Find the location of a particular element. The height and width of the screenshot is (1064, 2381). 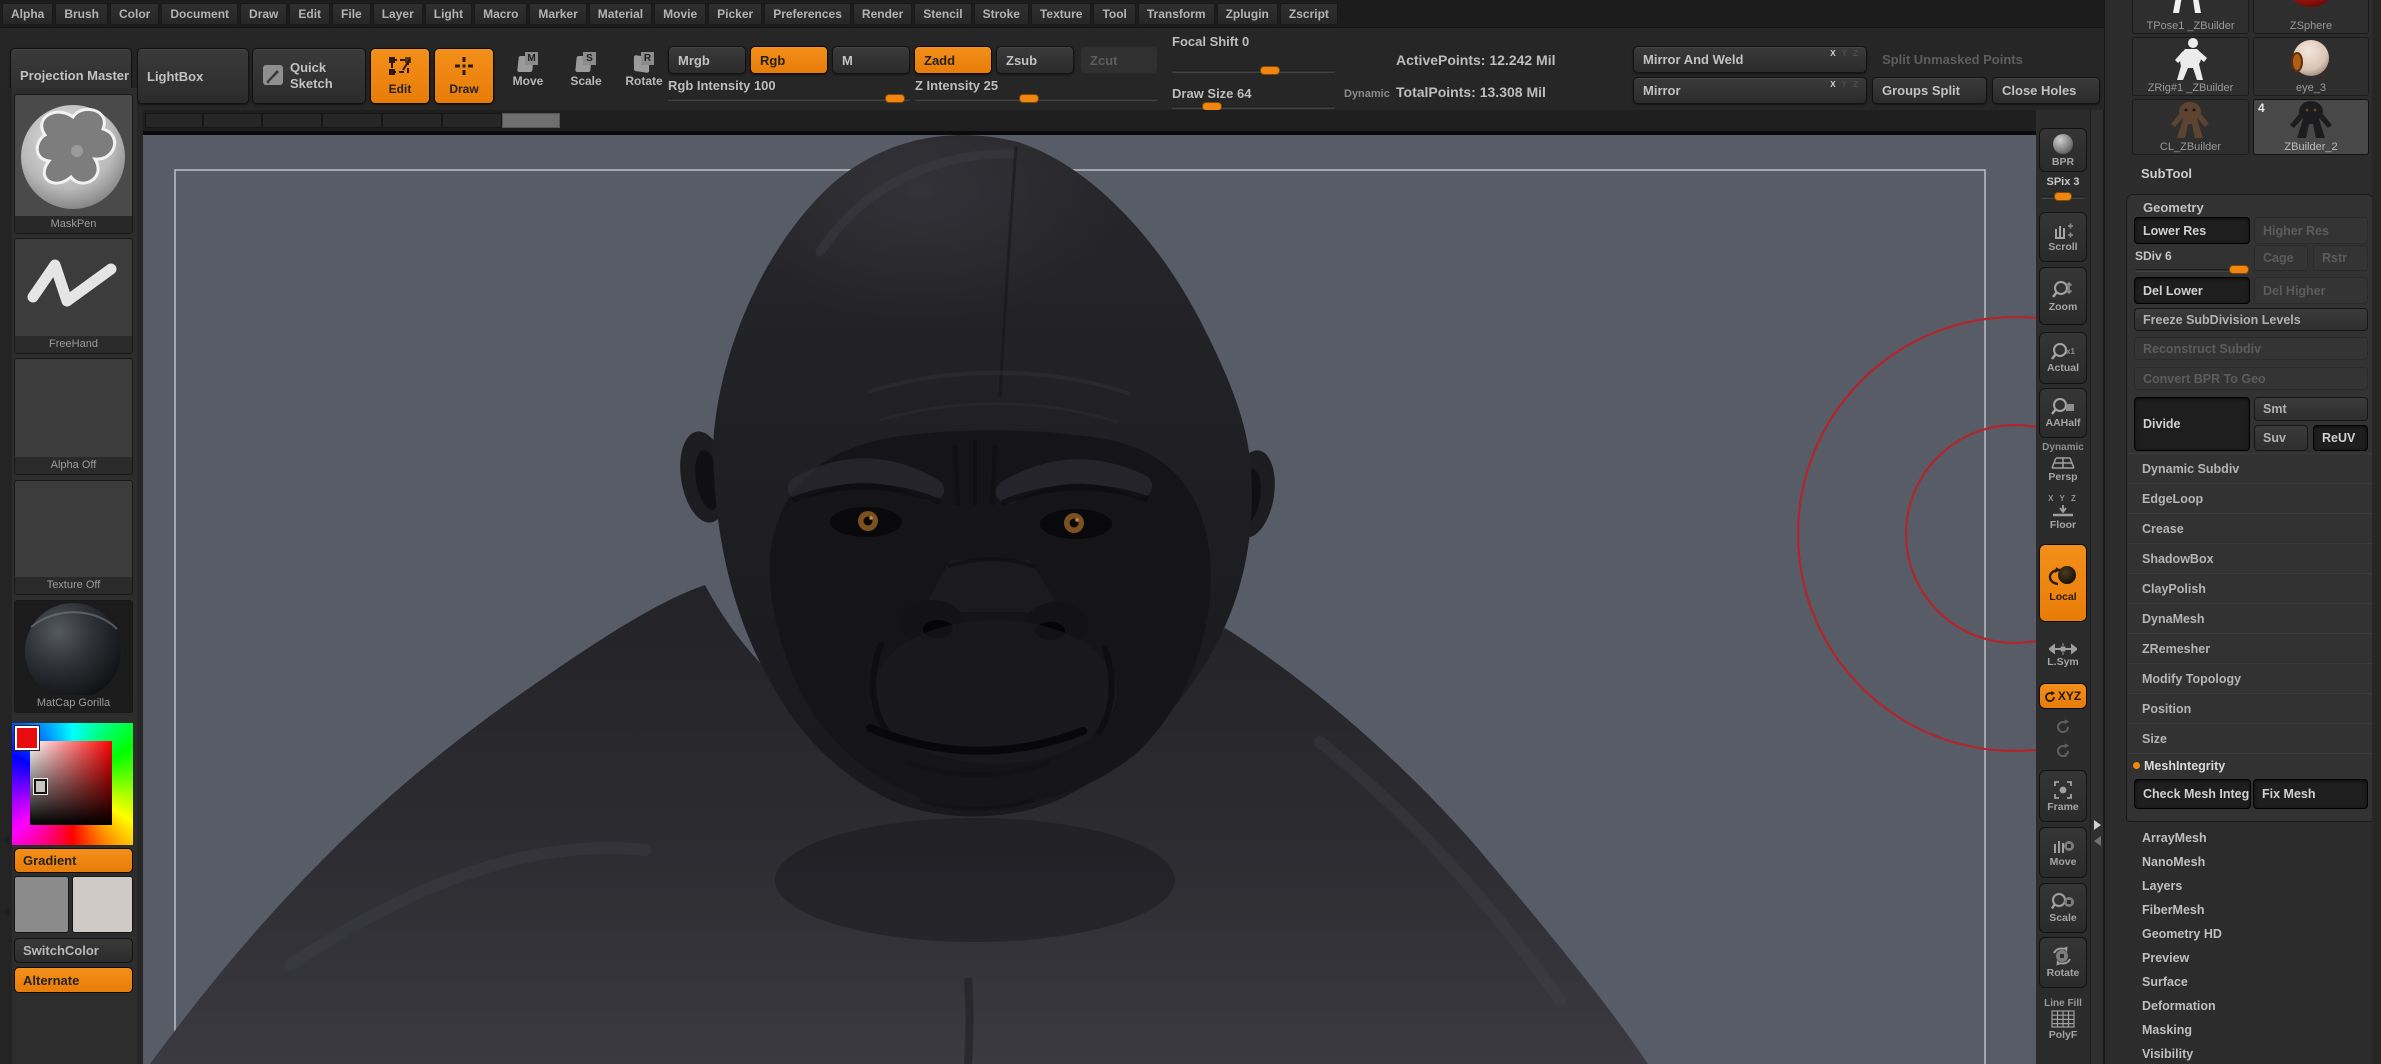

bpr-button: BPR is located at coordinates (2063, 150).